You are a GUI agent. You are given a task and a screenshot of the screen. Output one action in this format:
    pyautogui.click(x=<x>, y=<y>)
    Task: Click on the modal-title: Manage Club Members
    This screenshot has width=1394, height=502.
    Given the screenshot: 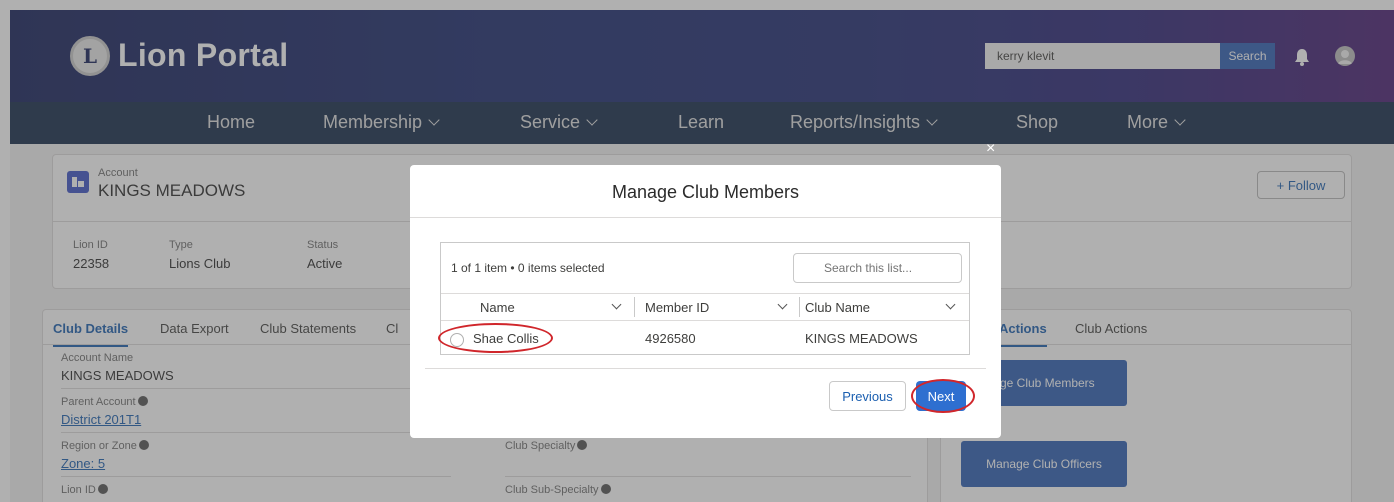 What is the action you would take?
    pyautogui.click(x=705, y=192)
    